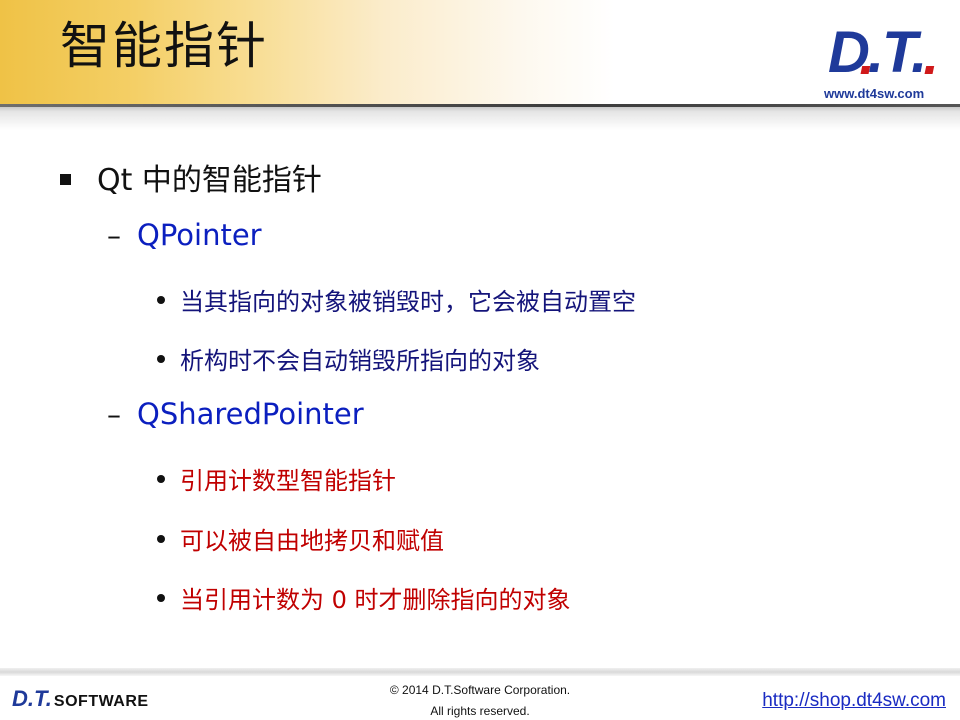 The width and height of the screenshot is (960, 720). I want to click on item-qsharedpointer-2: 可以被自由地拷贝和赋值, so click(300, 538).